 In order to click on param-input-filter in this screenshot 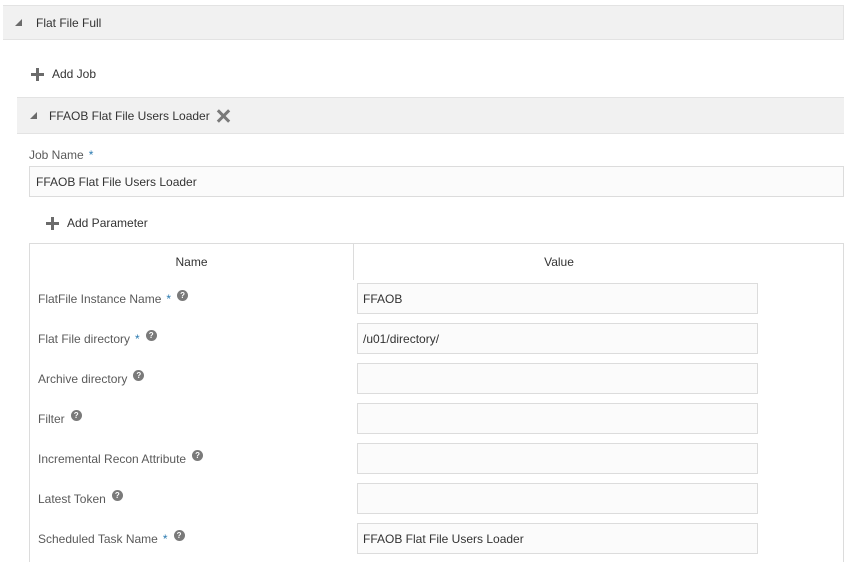, I will do `click(557, 418)`.